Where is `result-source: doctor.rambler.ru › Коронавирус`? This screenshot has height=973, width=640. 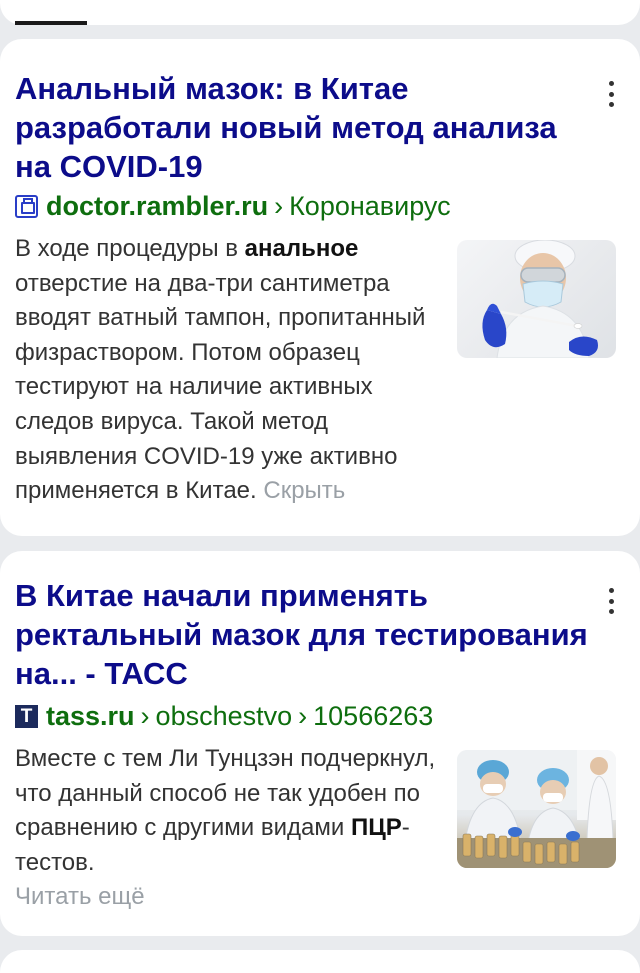
result-source: doctor.rambler.ru › Коронавирус is located at coordinates (233, 206).